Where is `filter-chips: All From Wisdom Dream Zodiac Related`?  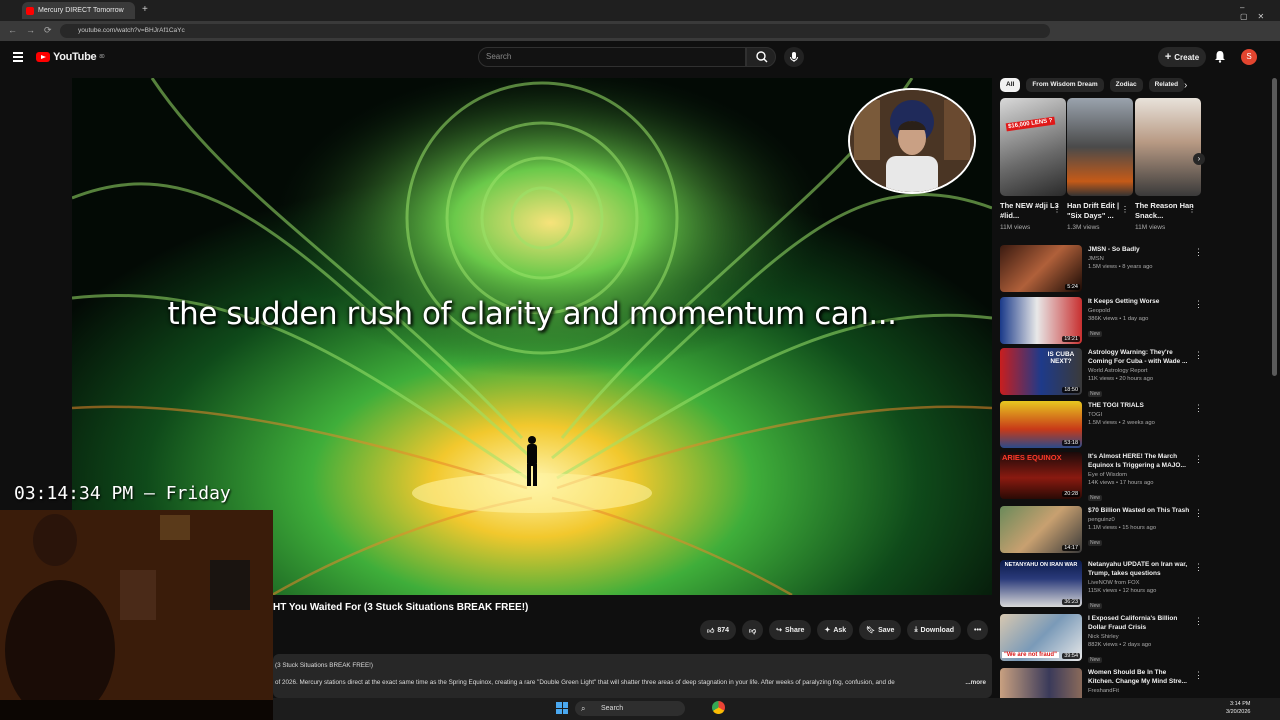
filter-chips: All From Wisdom Dream Zodiac Related is located at coordinates (1092, 85).